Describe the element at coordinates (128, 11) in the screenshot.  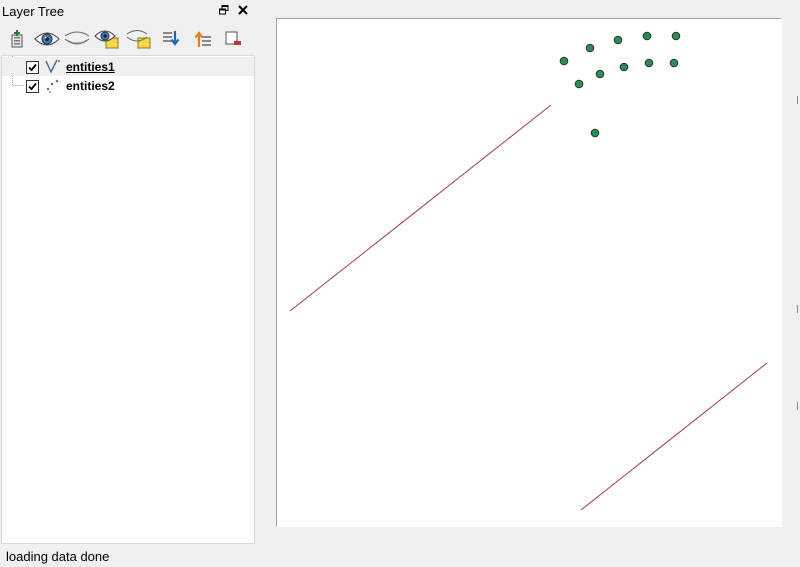
I see `dock-titlebar: Layer Tree` at that location.